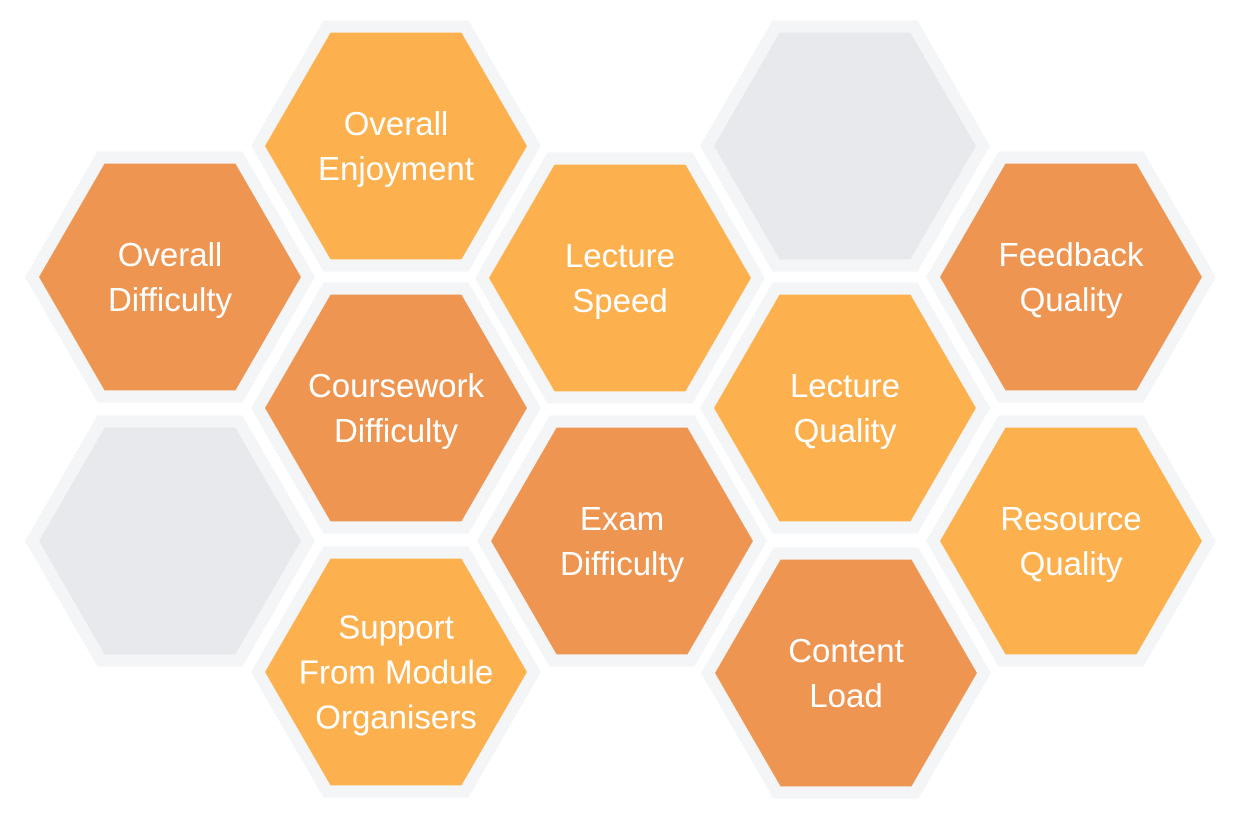  What do you see at coordinates (396, 123) in the screenshot?
I see `overall-enjoyment-label-line: Overall` at bounding box center [396, 123].